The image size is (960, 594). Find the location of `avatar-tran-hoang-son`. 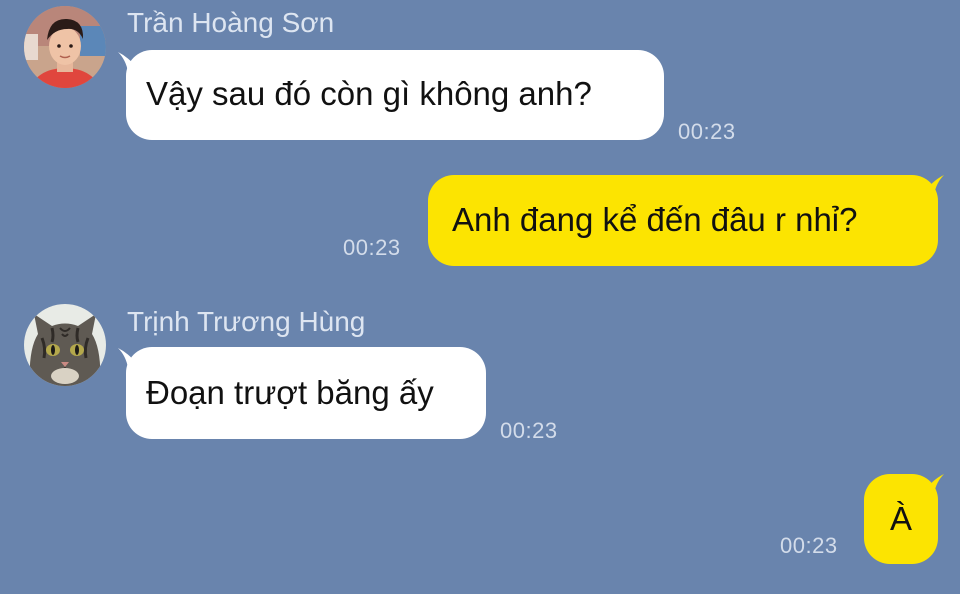

avatar-tran-hoang-son is located at coordinates (65, 47).